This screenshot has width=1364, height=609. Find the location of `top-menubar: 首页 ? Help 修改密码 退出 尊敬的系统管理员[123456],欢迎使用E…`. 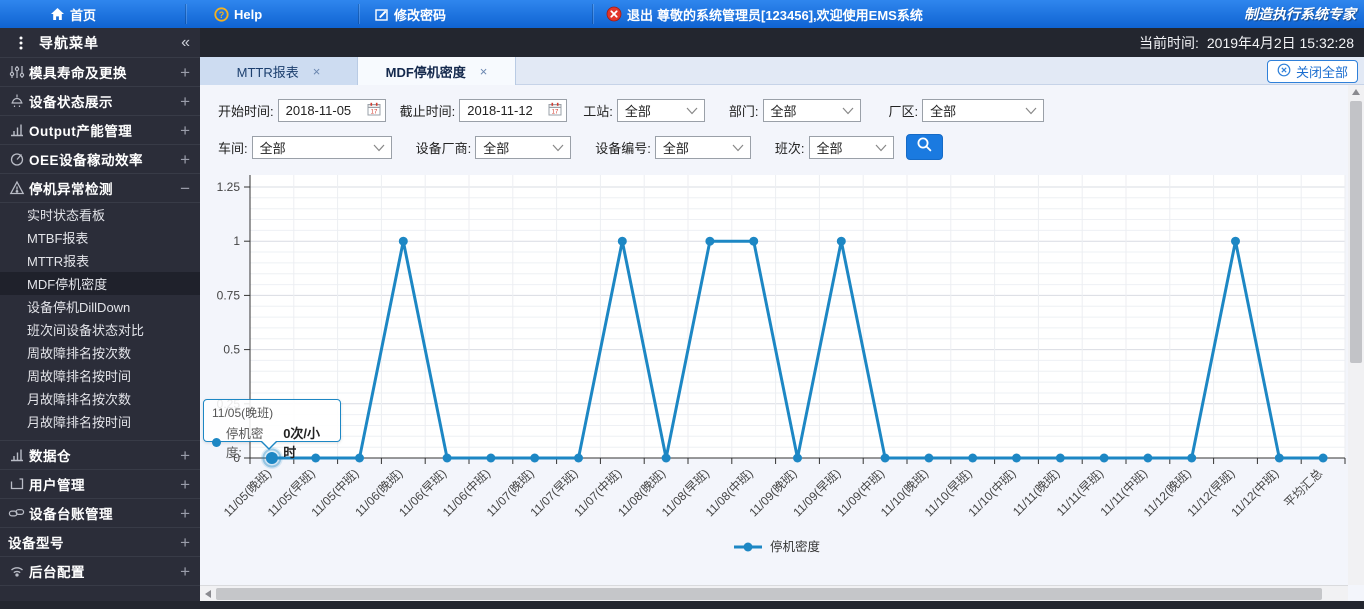

top-menubar: 首页 ? Help 修改密码 退出 尊敬的系统管理员[123456],欢迎使用E… is located at coordinates (682, 14).